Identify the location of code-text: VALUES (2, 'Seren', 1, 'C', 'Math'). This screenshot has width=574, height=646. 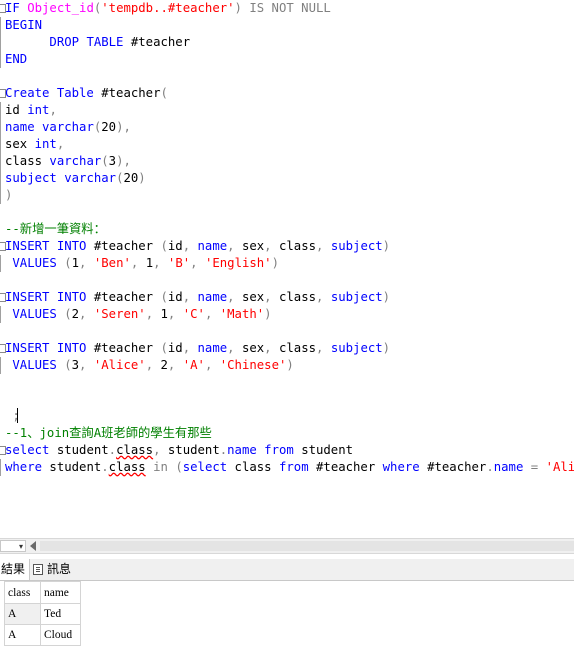
(138, 314).